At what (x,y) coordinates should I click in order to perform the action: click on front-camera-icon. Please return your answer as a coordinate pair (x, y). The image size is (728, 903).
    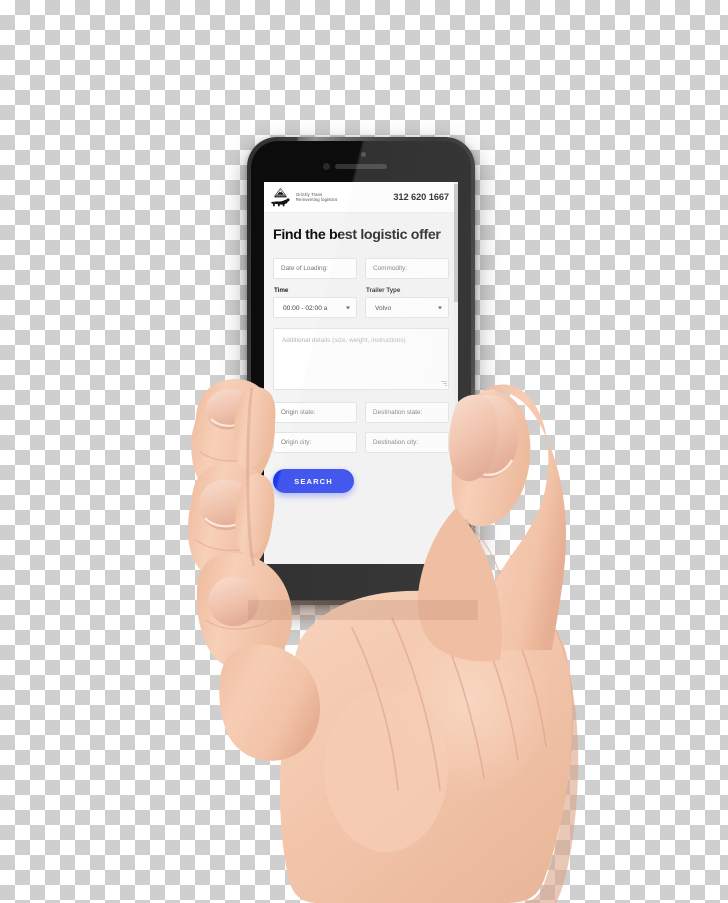
    Looking at the image, I should click on (326, 166).